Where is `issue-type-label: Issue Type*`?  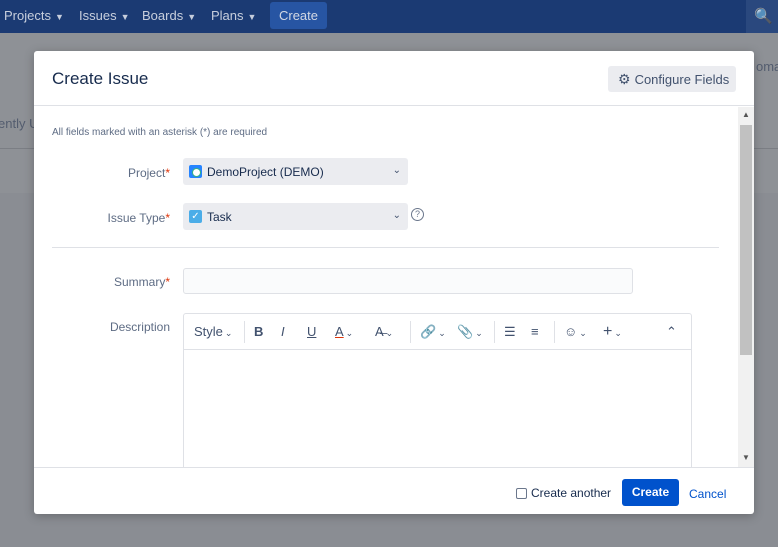 issue-type-label: Issue Type* is located at coordinates (139, 218).